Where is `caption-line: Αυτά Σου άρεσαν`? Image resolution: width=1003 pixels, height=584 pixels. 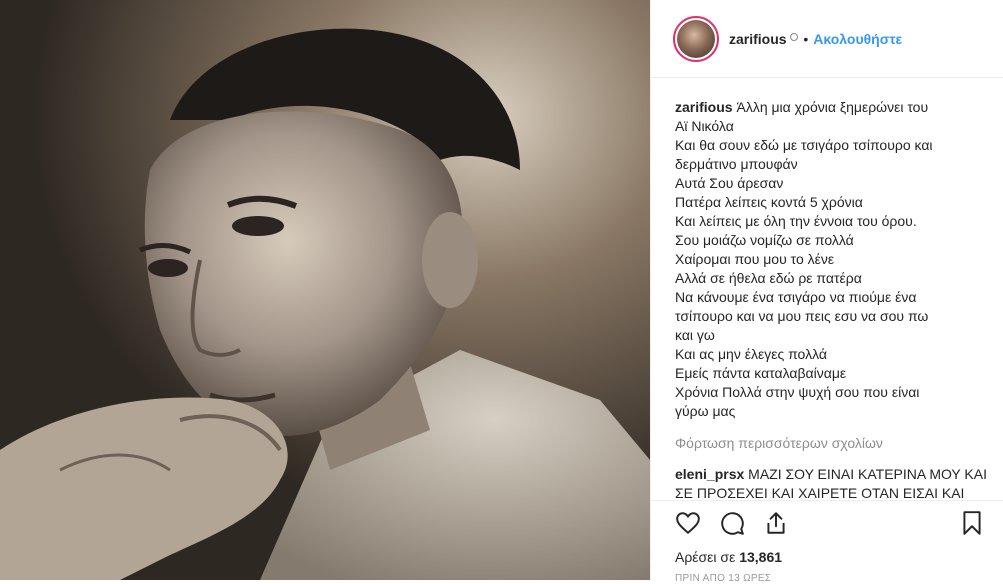 caption-line: Αυτά Σου άρεσαν is located at coordinates (729, 183).